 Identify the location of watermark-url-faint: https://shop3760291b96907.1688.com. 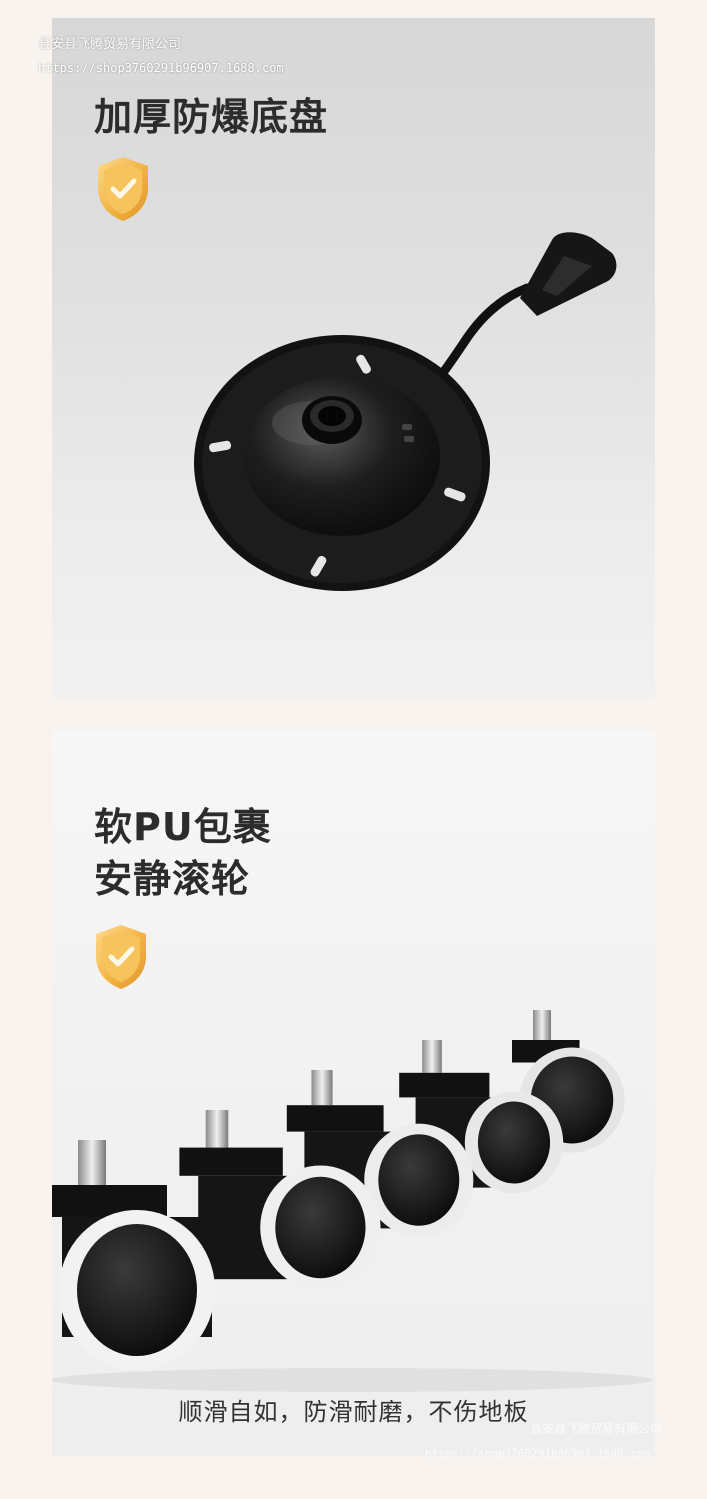
(538, 1453).